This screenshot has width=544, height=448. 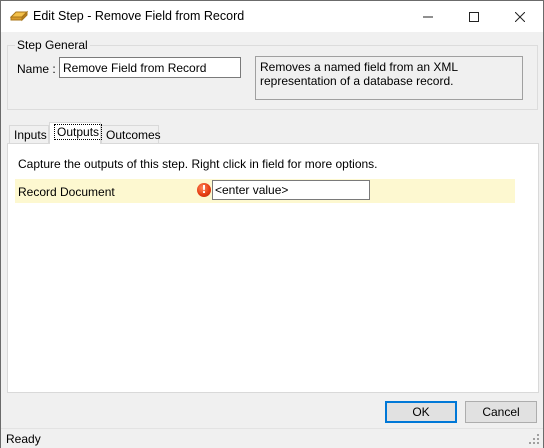 What do you see at coordinates (291, 190) in the screenshot?
I see `record-document-field` at bounding box center [291, 190].